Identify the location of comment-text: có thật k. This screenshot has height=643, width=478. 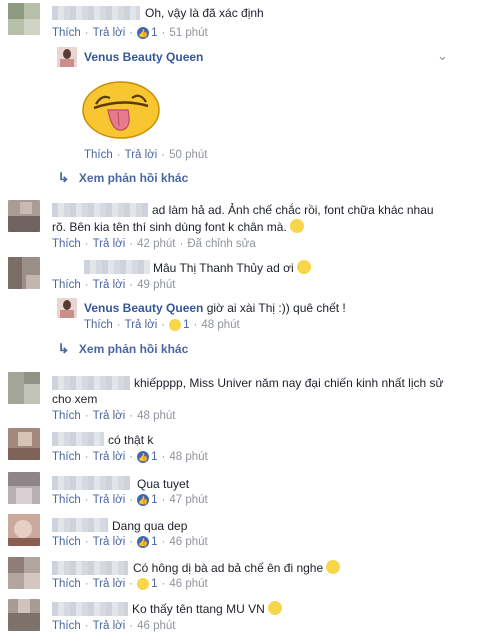
(131, 440).